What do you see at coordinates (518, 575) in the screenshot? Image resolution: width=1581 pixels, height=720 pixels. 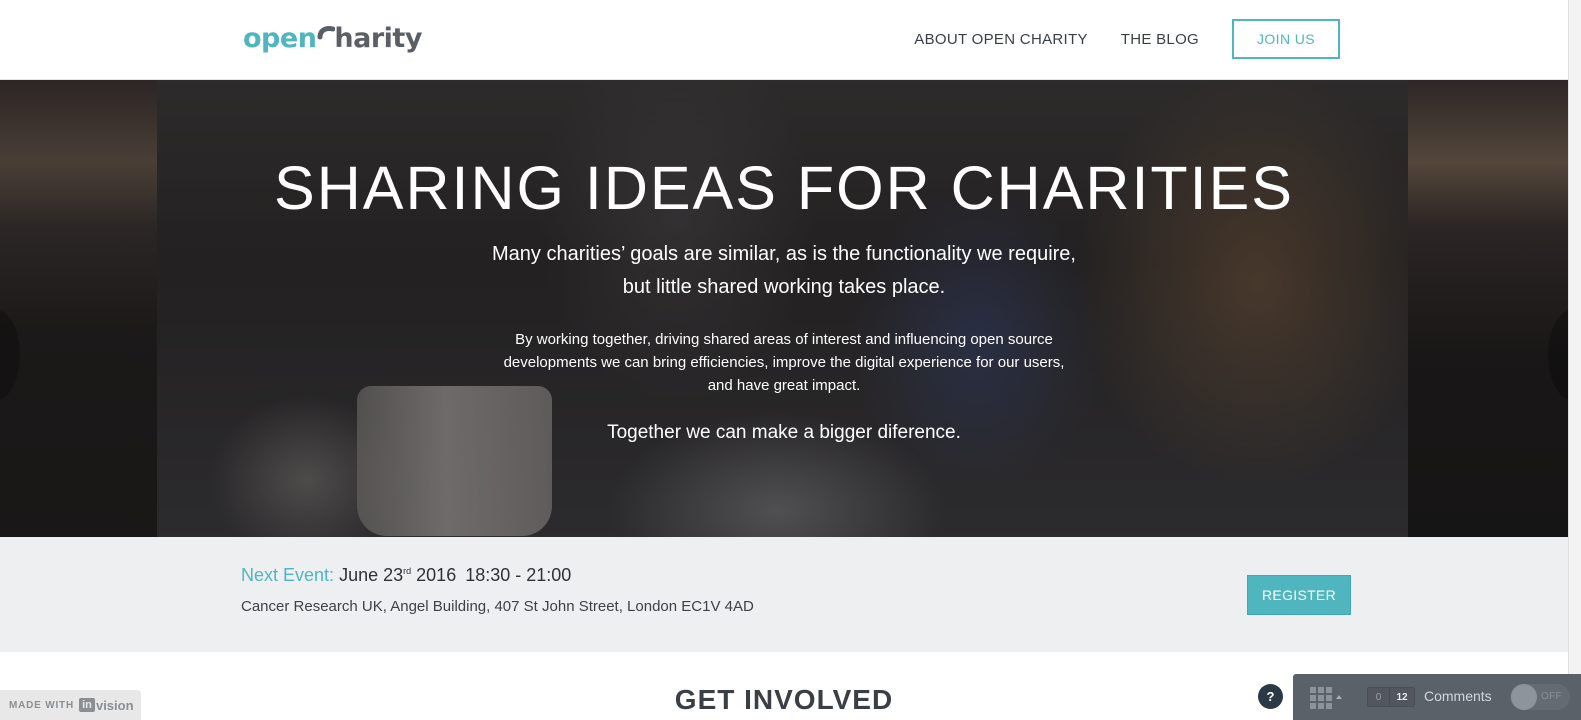 I see `event-time: 18:30 - 21:00` at bounding box center [518, 575].